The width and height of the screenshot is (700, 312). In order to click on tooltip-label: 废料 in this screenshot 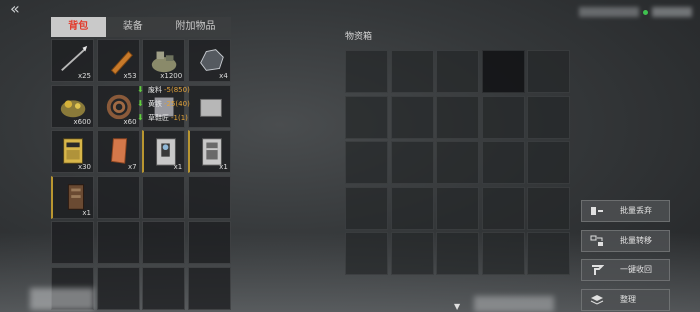, I will do `click(155, 90)`.